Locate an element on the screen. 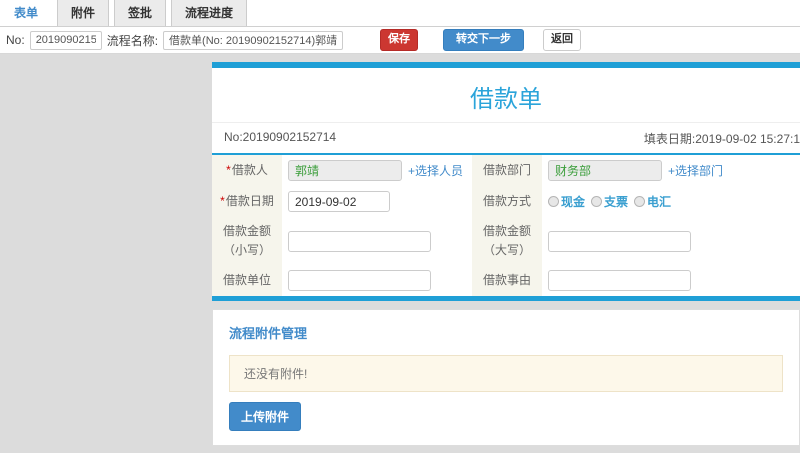  no-attachment-alert: 还没有附件! is located at coordinates (506, 374).